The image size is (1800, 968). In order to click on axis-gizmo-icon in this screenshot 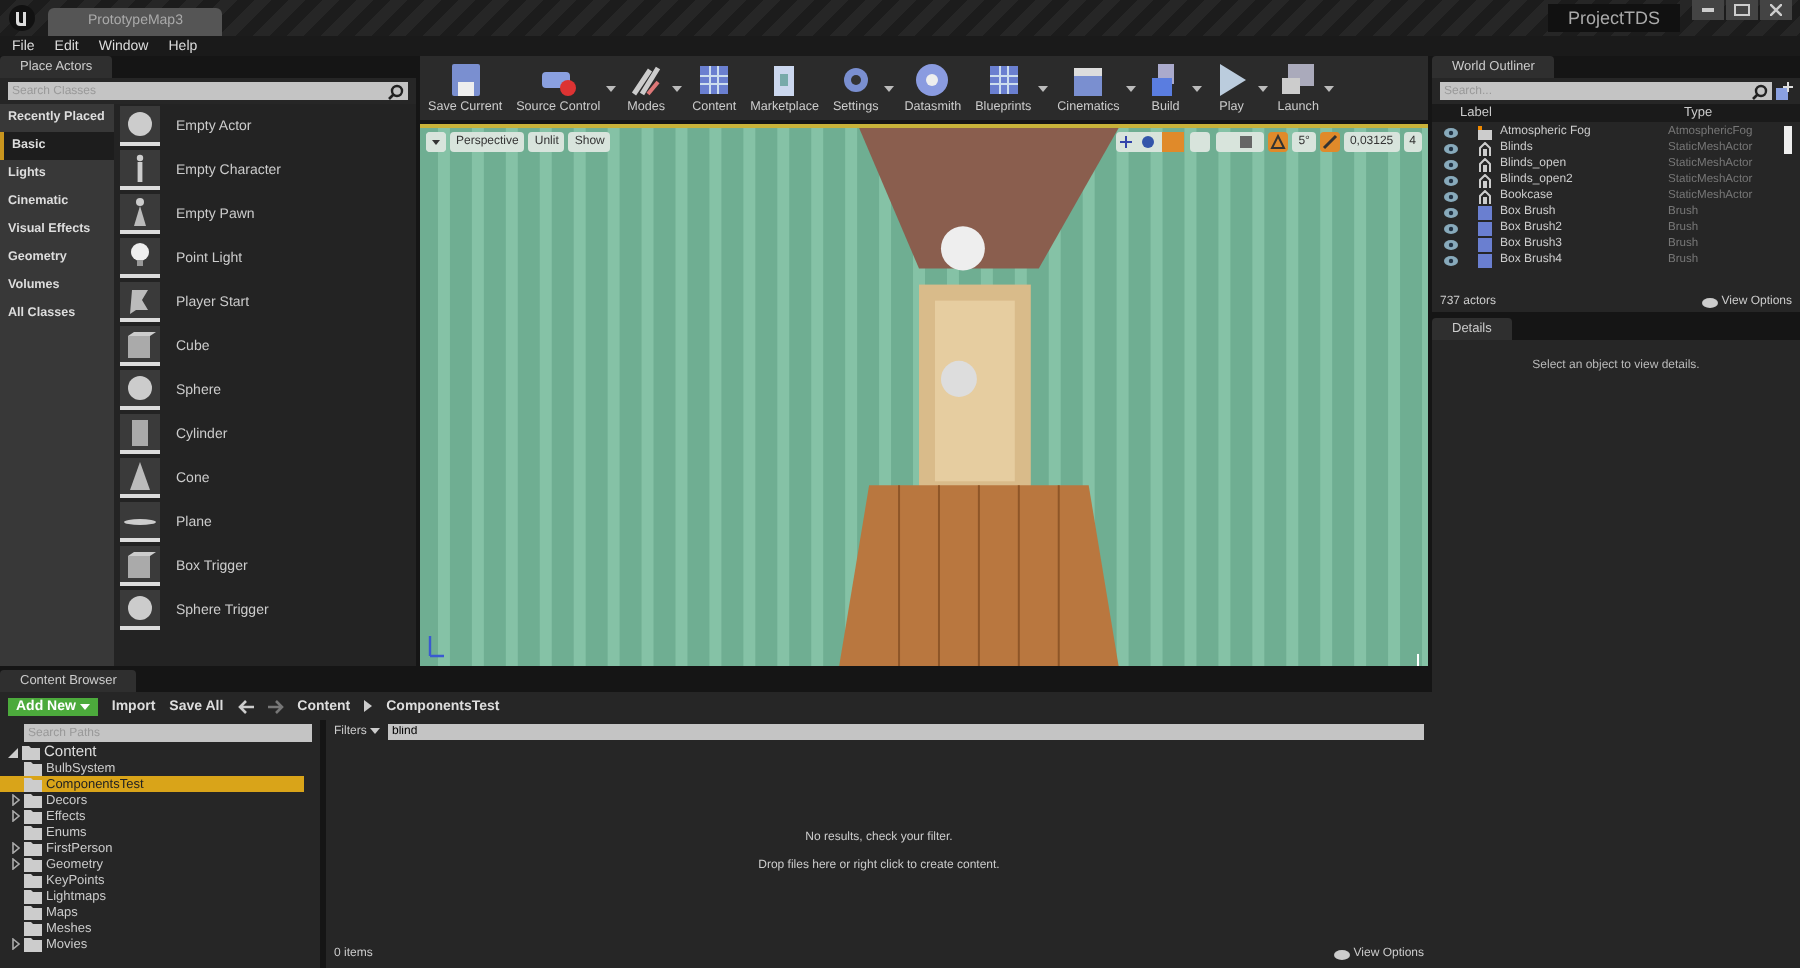, I will do `click(436, 646)`.